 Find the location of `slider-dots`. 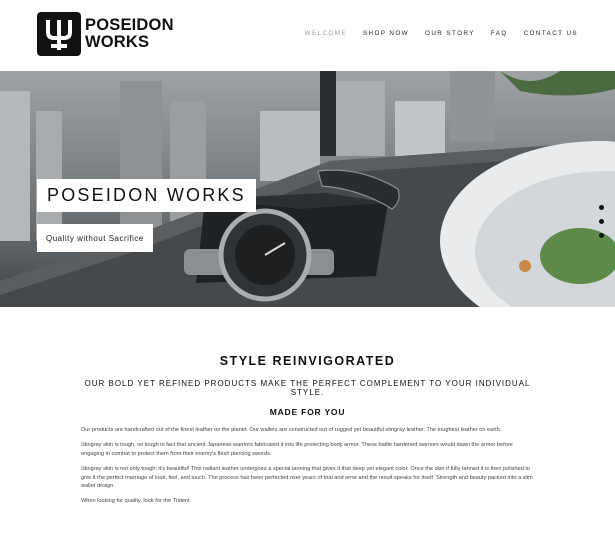

slider-dots is located at coordinates (601, 221).